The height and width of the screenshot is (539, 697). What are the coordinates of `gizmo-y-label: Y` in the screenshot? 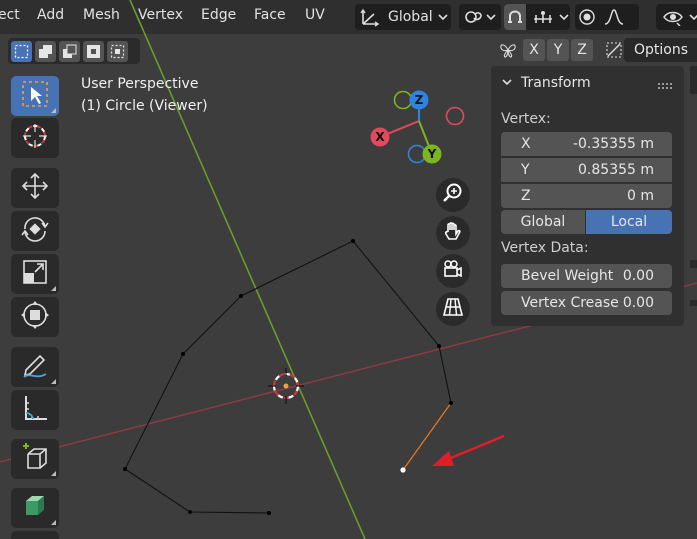 It's located at (432, 154).